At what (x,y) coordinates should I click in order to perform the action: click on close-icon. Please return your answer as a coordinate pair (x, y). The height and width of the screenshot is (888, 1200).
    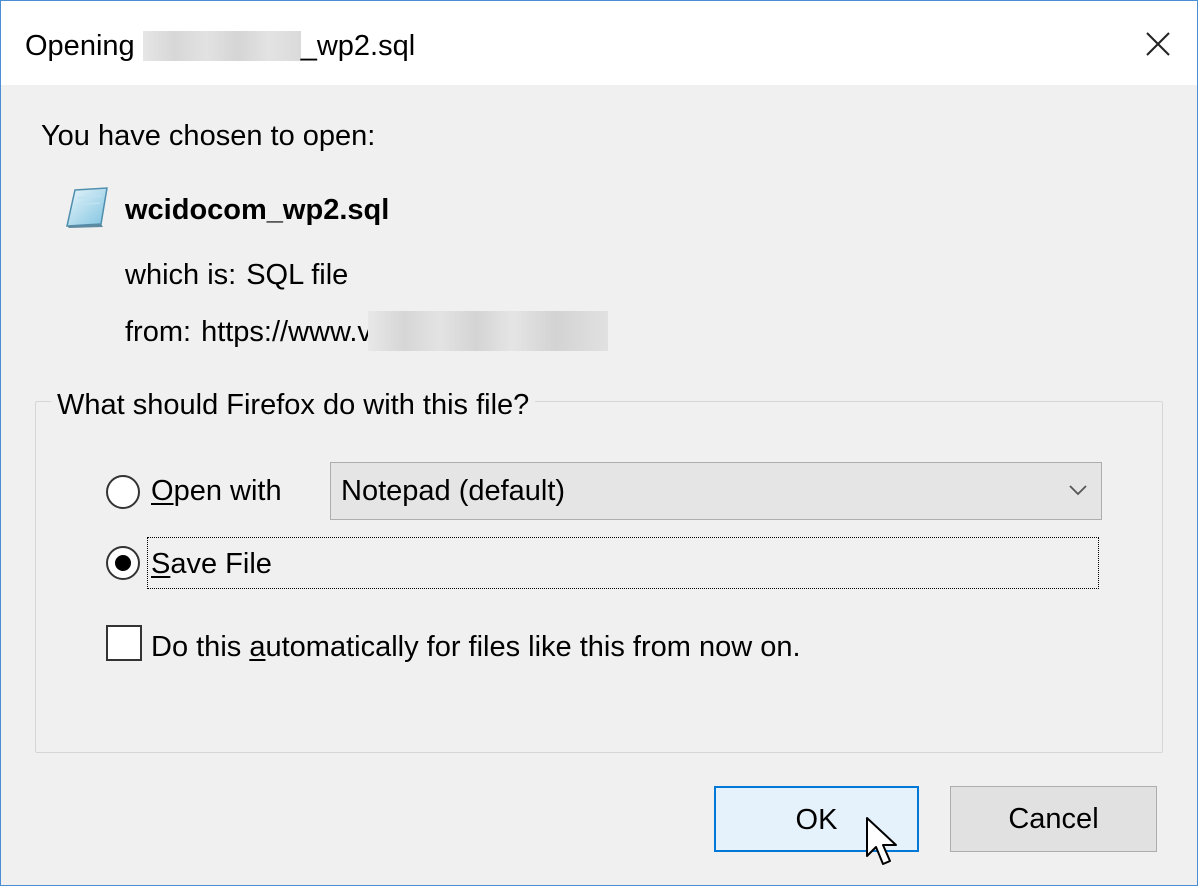
    Looking at the image, I should click on (1158, 44).